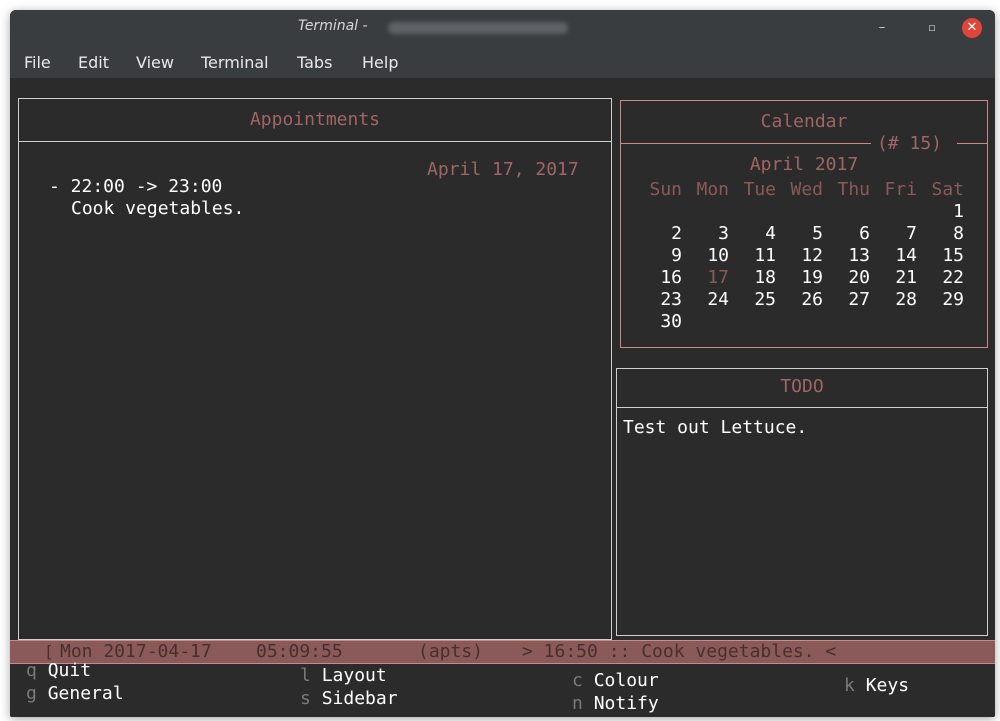  Describe the element at coordinates (658, 322) in the screenshot. I see `calendar-day: 30` at that location.